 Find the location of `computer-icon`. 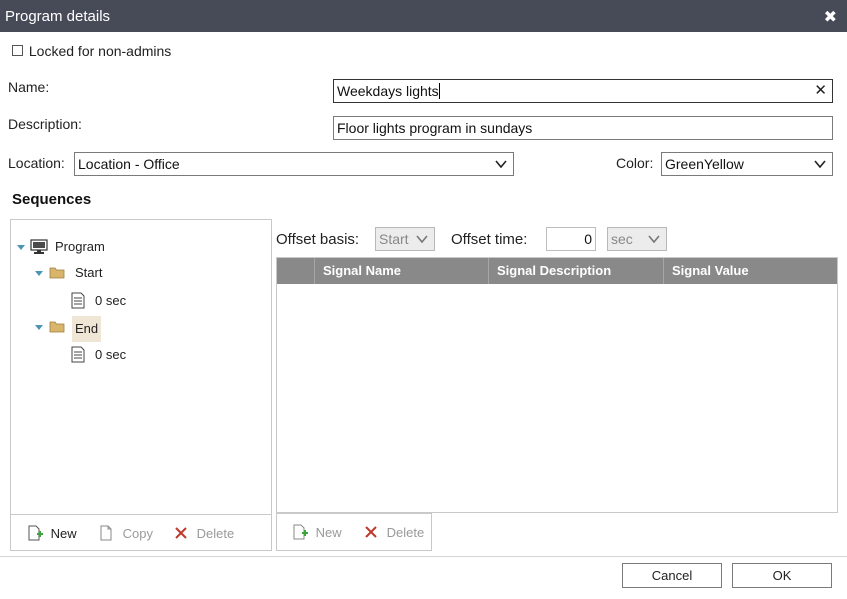

computer-icon is located at coordinates (39, 246).